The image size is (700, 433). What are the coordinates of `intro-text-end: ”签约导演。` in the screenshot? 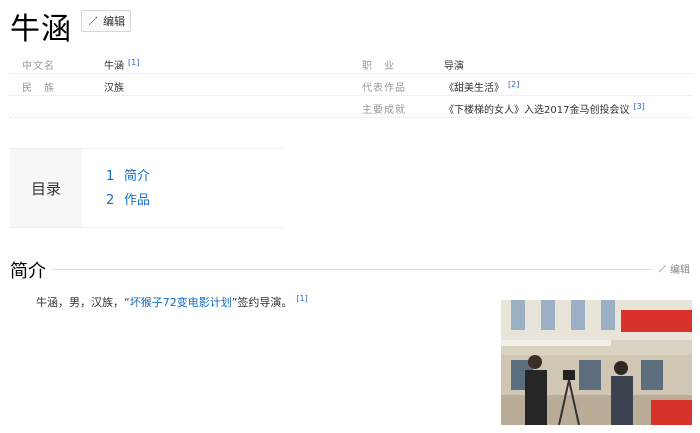 It's located at (262, 302).